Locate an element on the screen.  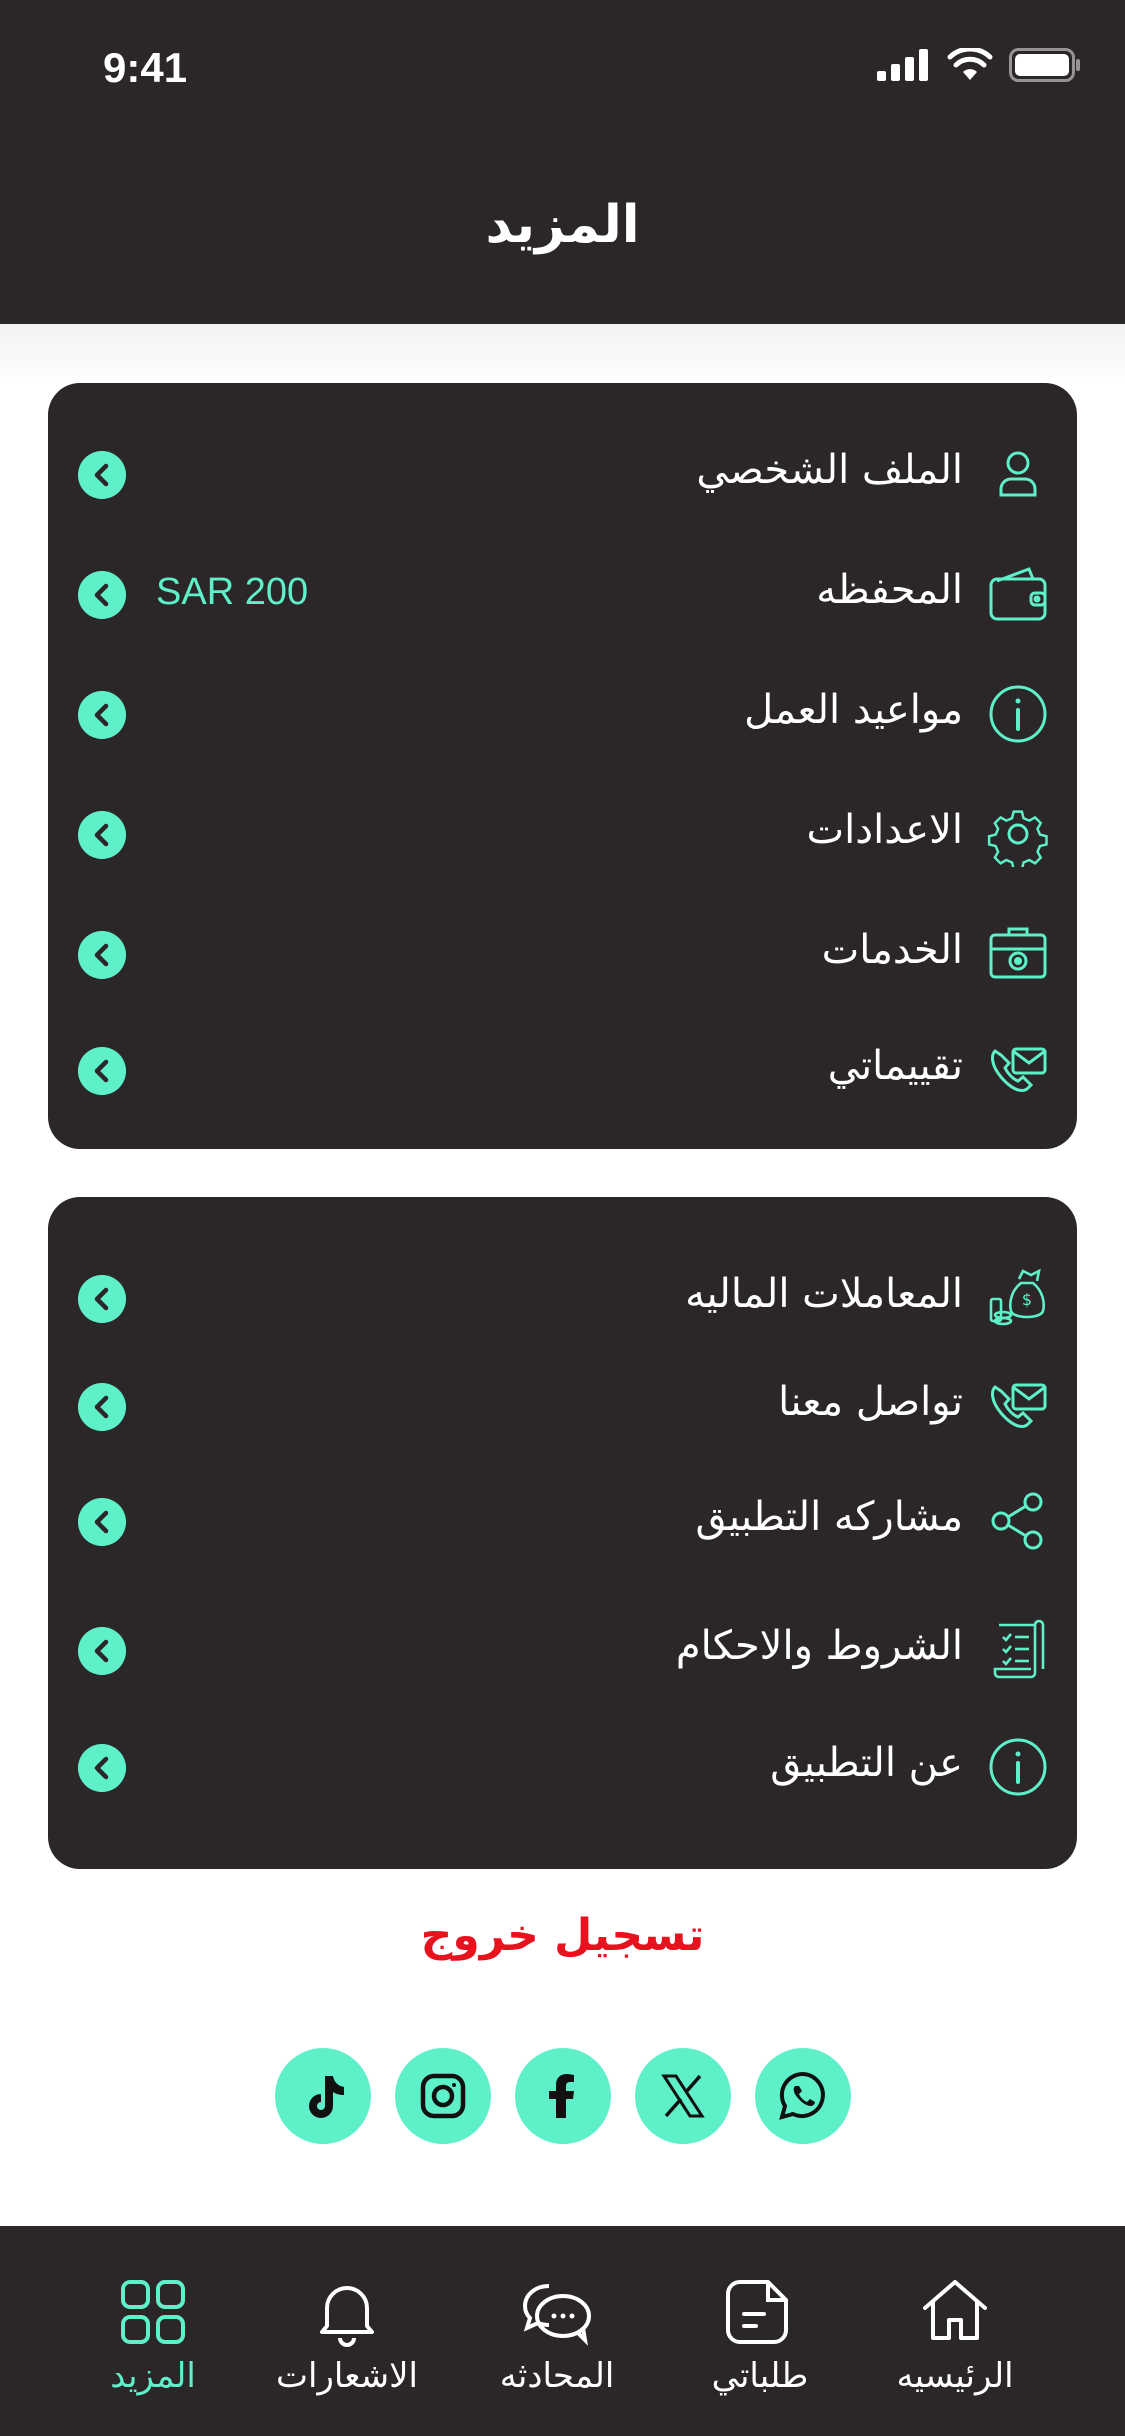
tab-home: الرئيسيه is located at coordinates (955, 2339).